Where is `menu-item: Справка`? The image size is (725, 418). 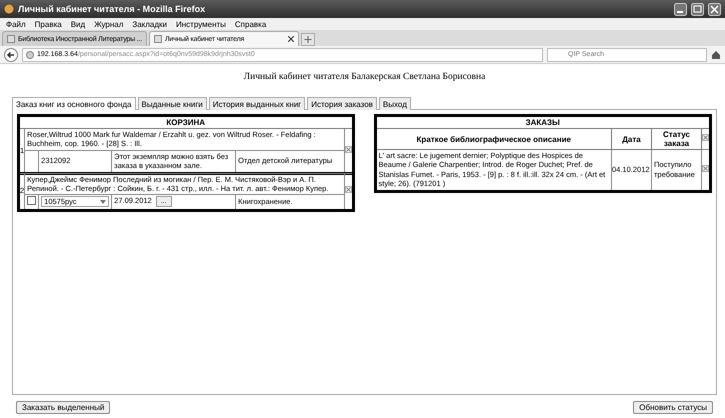
menu-item: Справка is located at coordinates (250, 24).